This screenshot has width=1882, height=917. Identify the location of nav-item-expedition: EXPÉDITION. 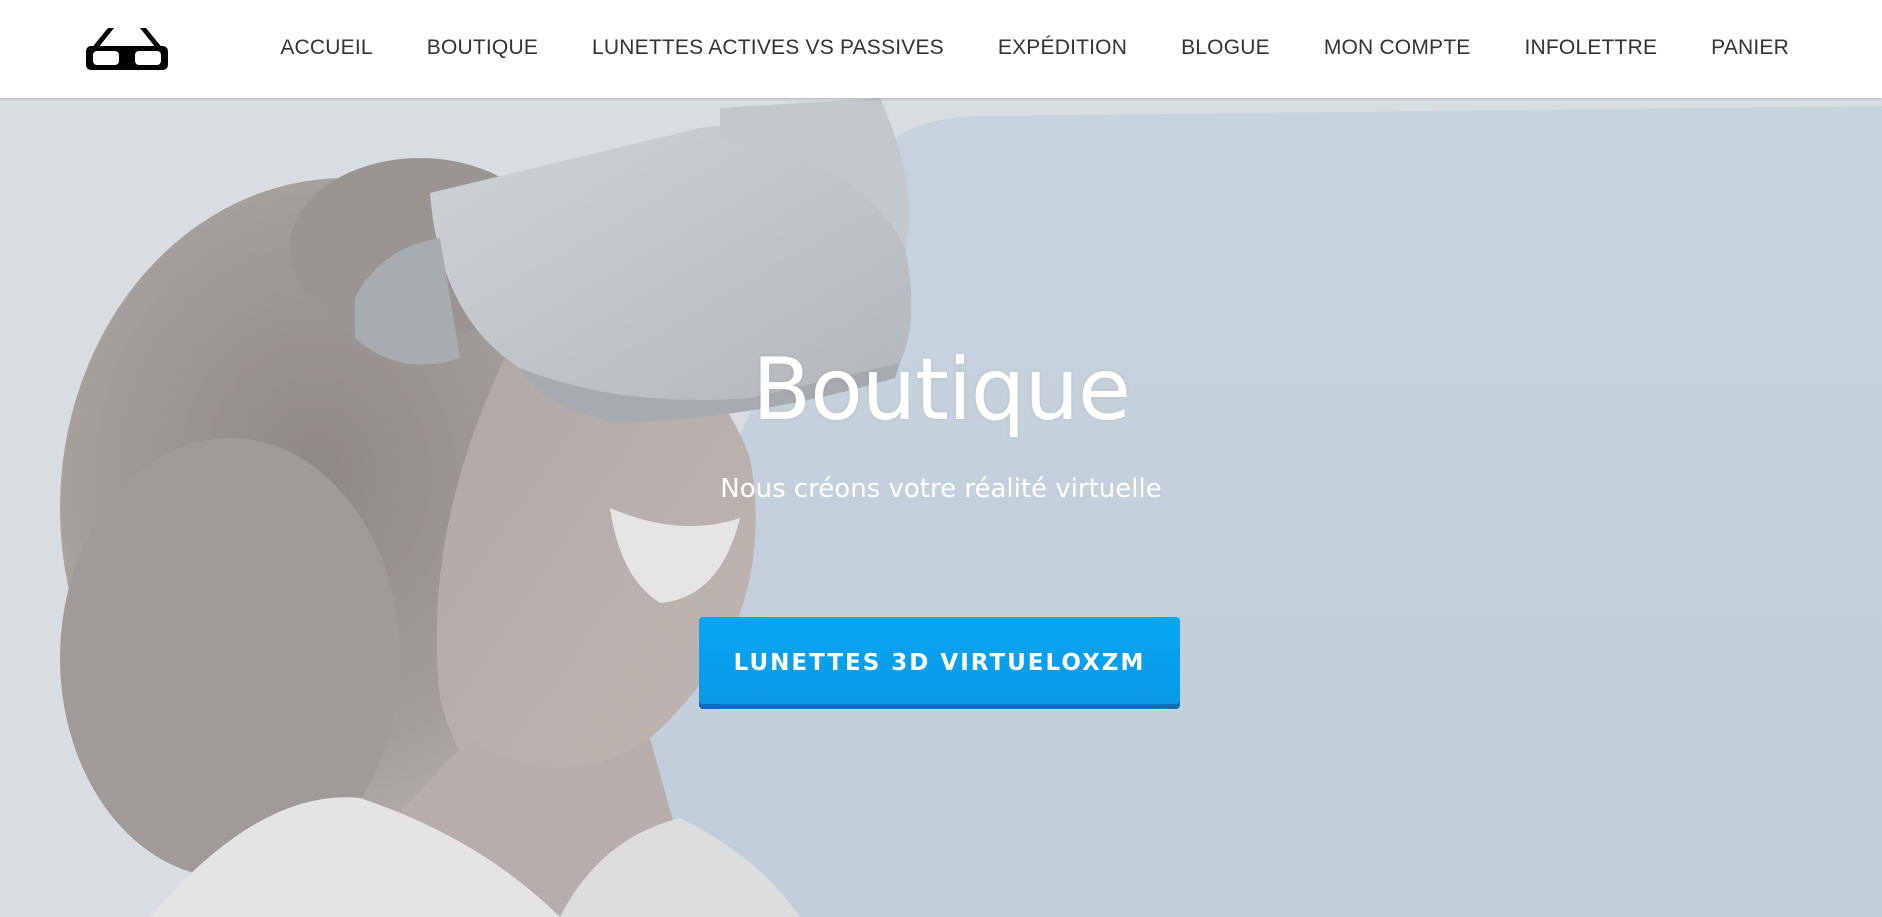
(1062, 48).